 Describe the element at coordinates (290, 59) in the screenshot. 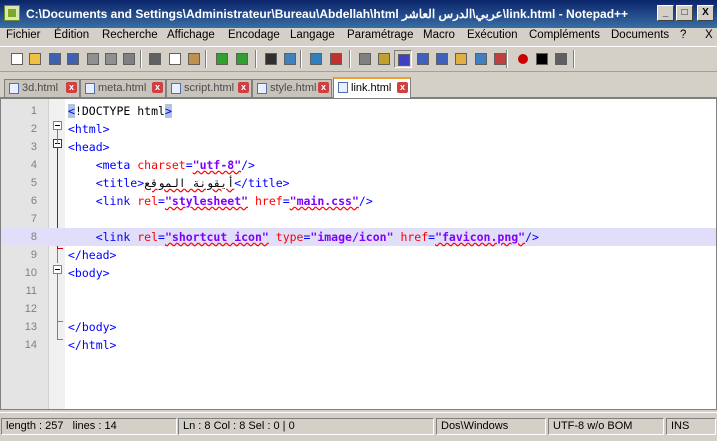

I see `replace-button` at that location.